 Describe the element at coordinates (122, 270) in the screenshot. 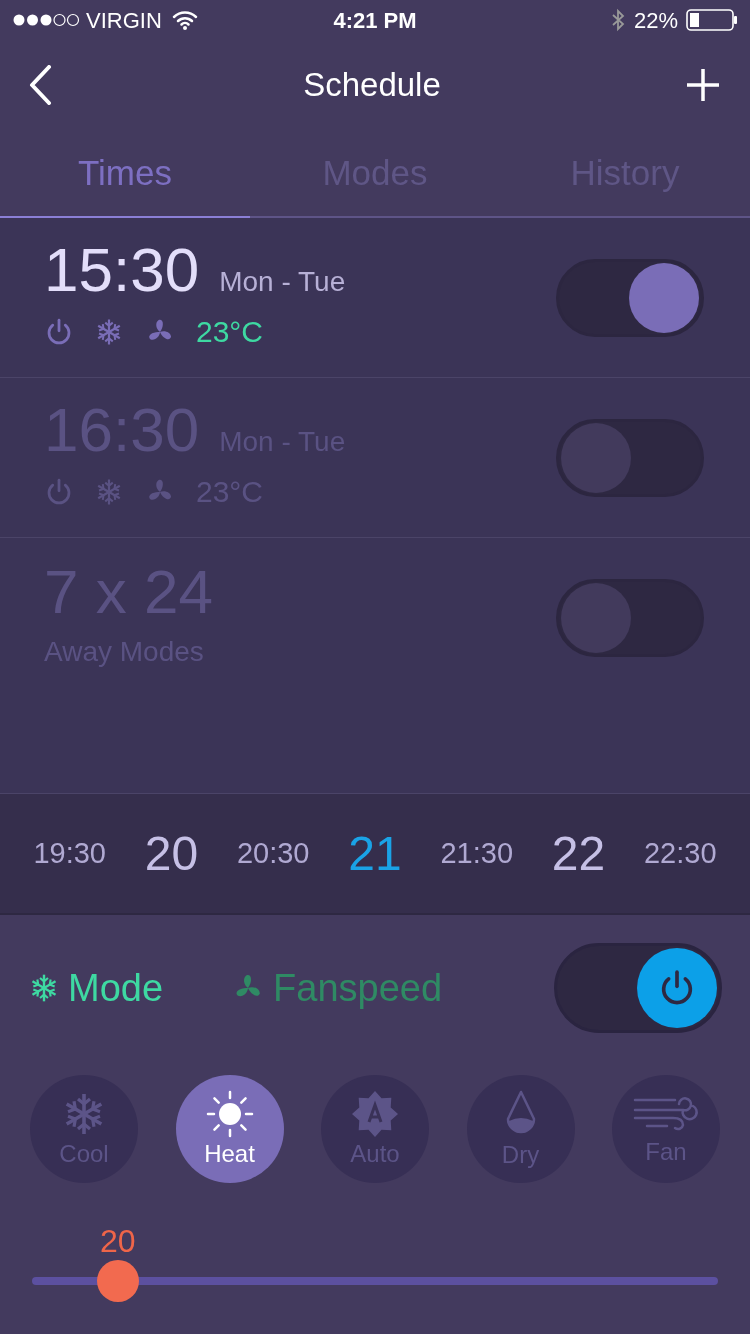

I see `schedule-time: 15:30` at that location.